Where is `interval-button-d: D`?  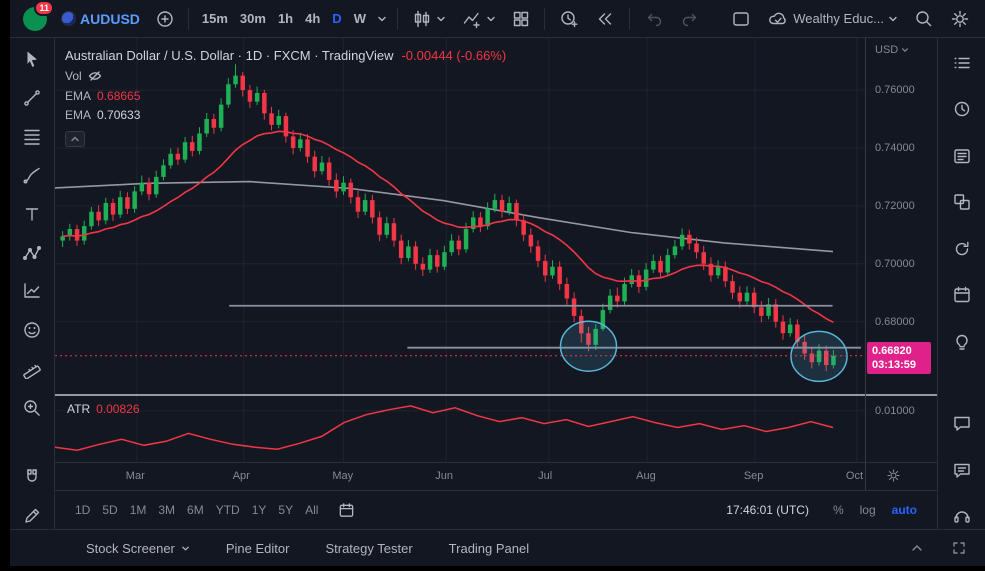
interval-button-d: D is located at coordinates (336, 19).